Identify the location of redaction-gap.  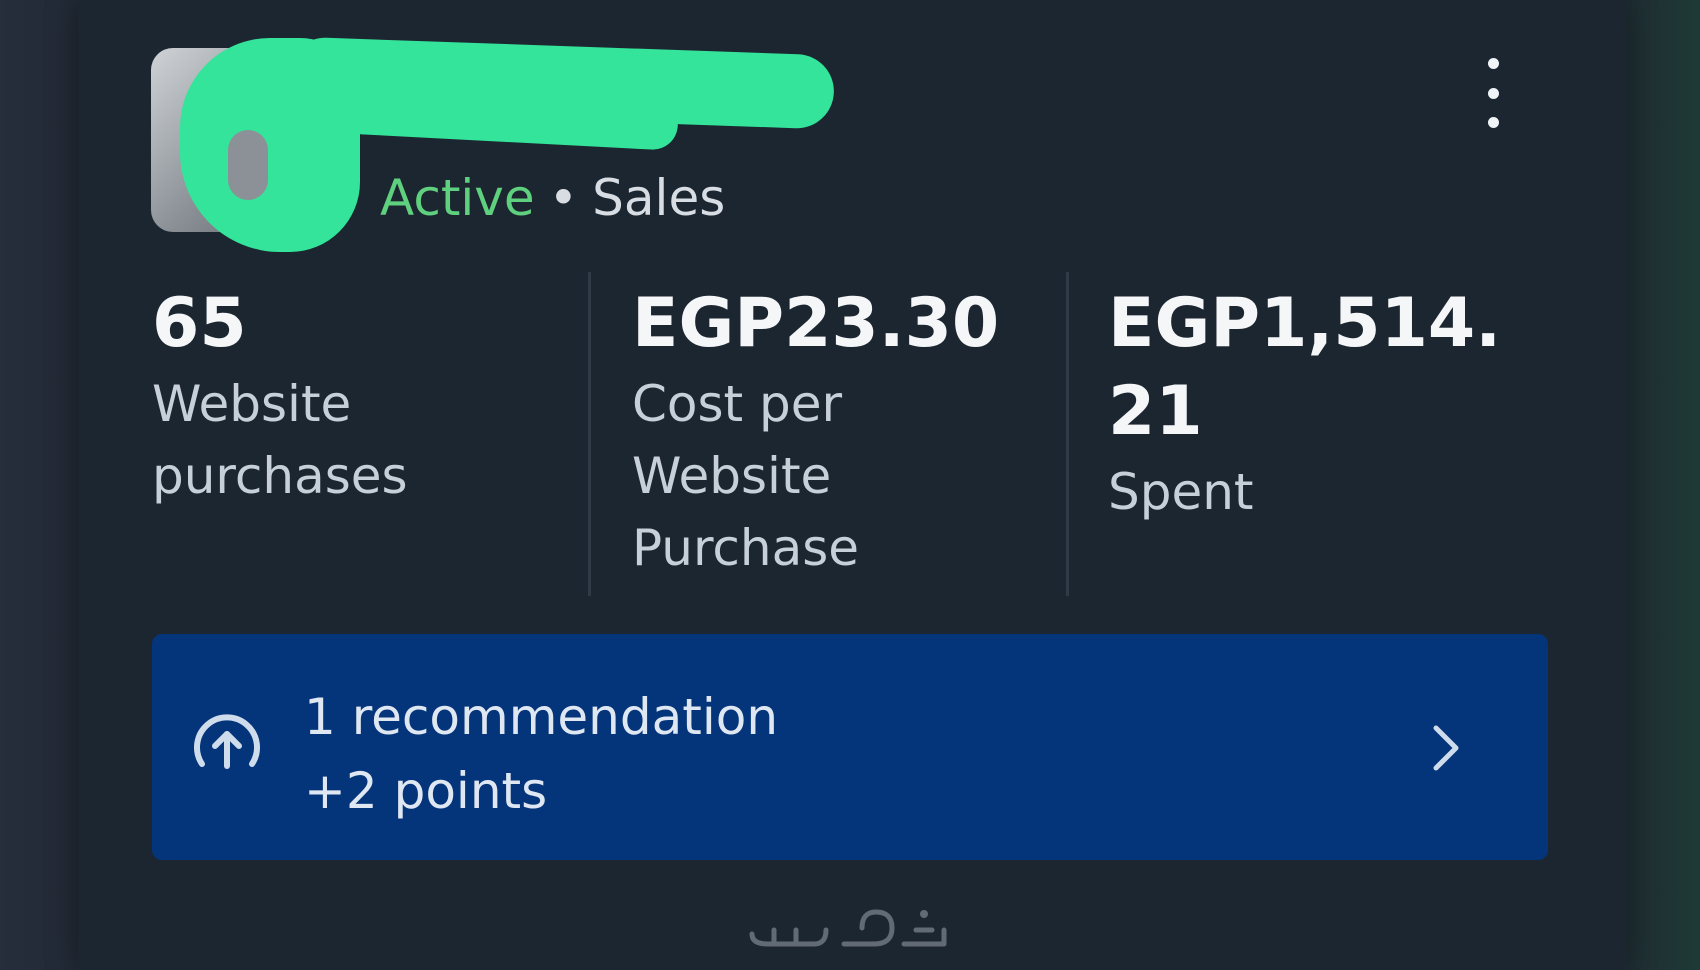
(248, 165).